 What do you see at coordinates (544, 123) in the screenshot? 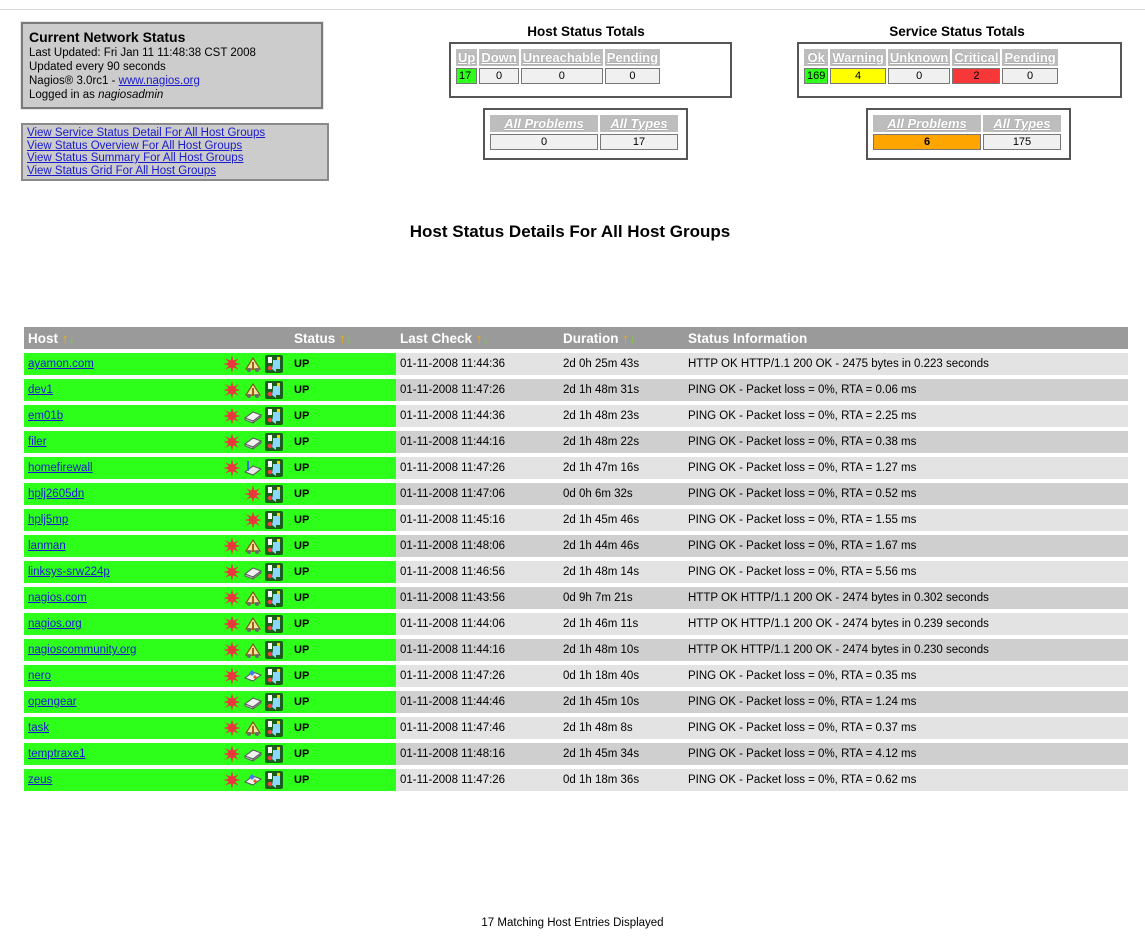
I see `host-all-problems-header: All Problems` at bounding box center [544, 123].